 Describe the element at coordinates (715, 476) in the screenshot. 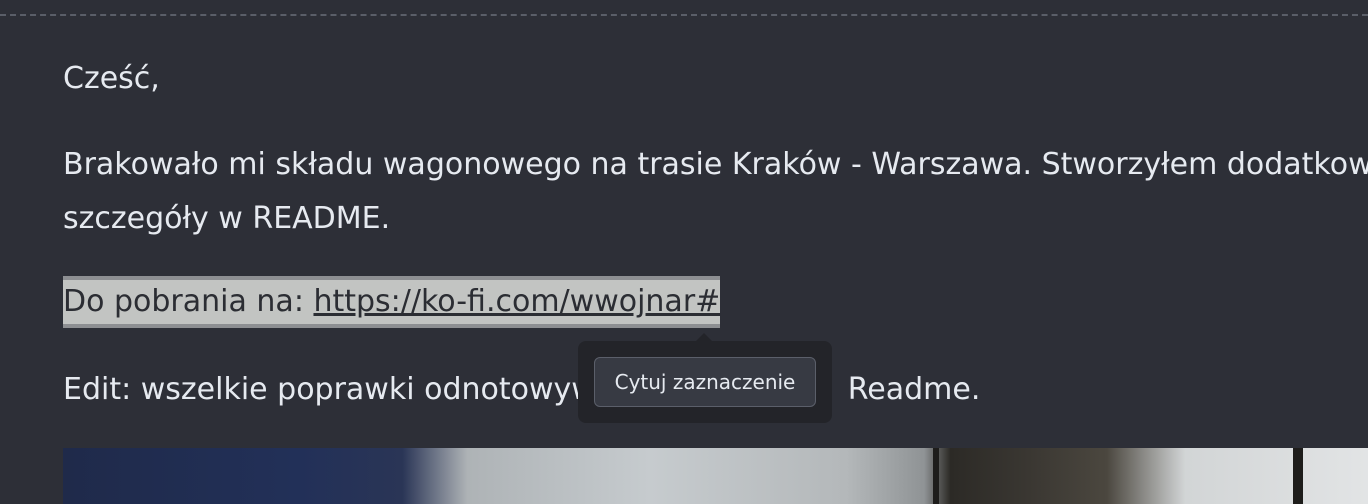

I see `post-image` at that location.